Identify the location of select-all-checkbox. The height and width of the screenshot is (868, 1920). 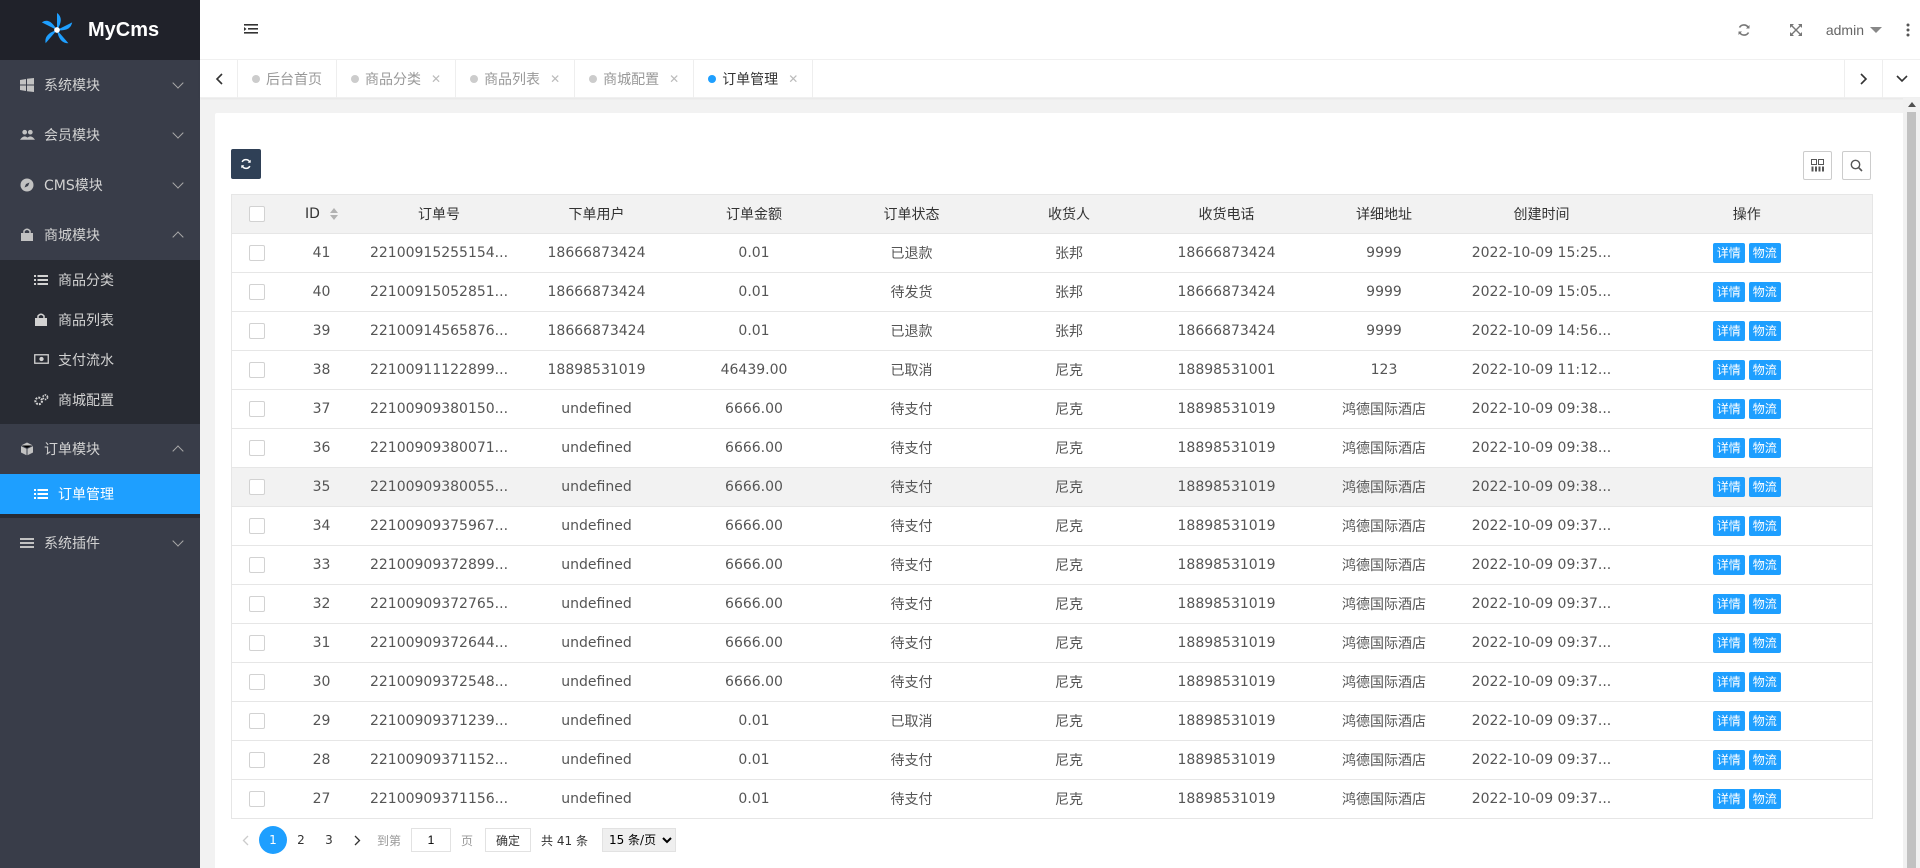
(256, 214).